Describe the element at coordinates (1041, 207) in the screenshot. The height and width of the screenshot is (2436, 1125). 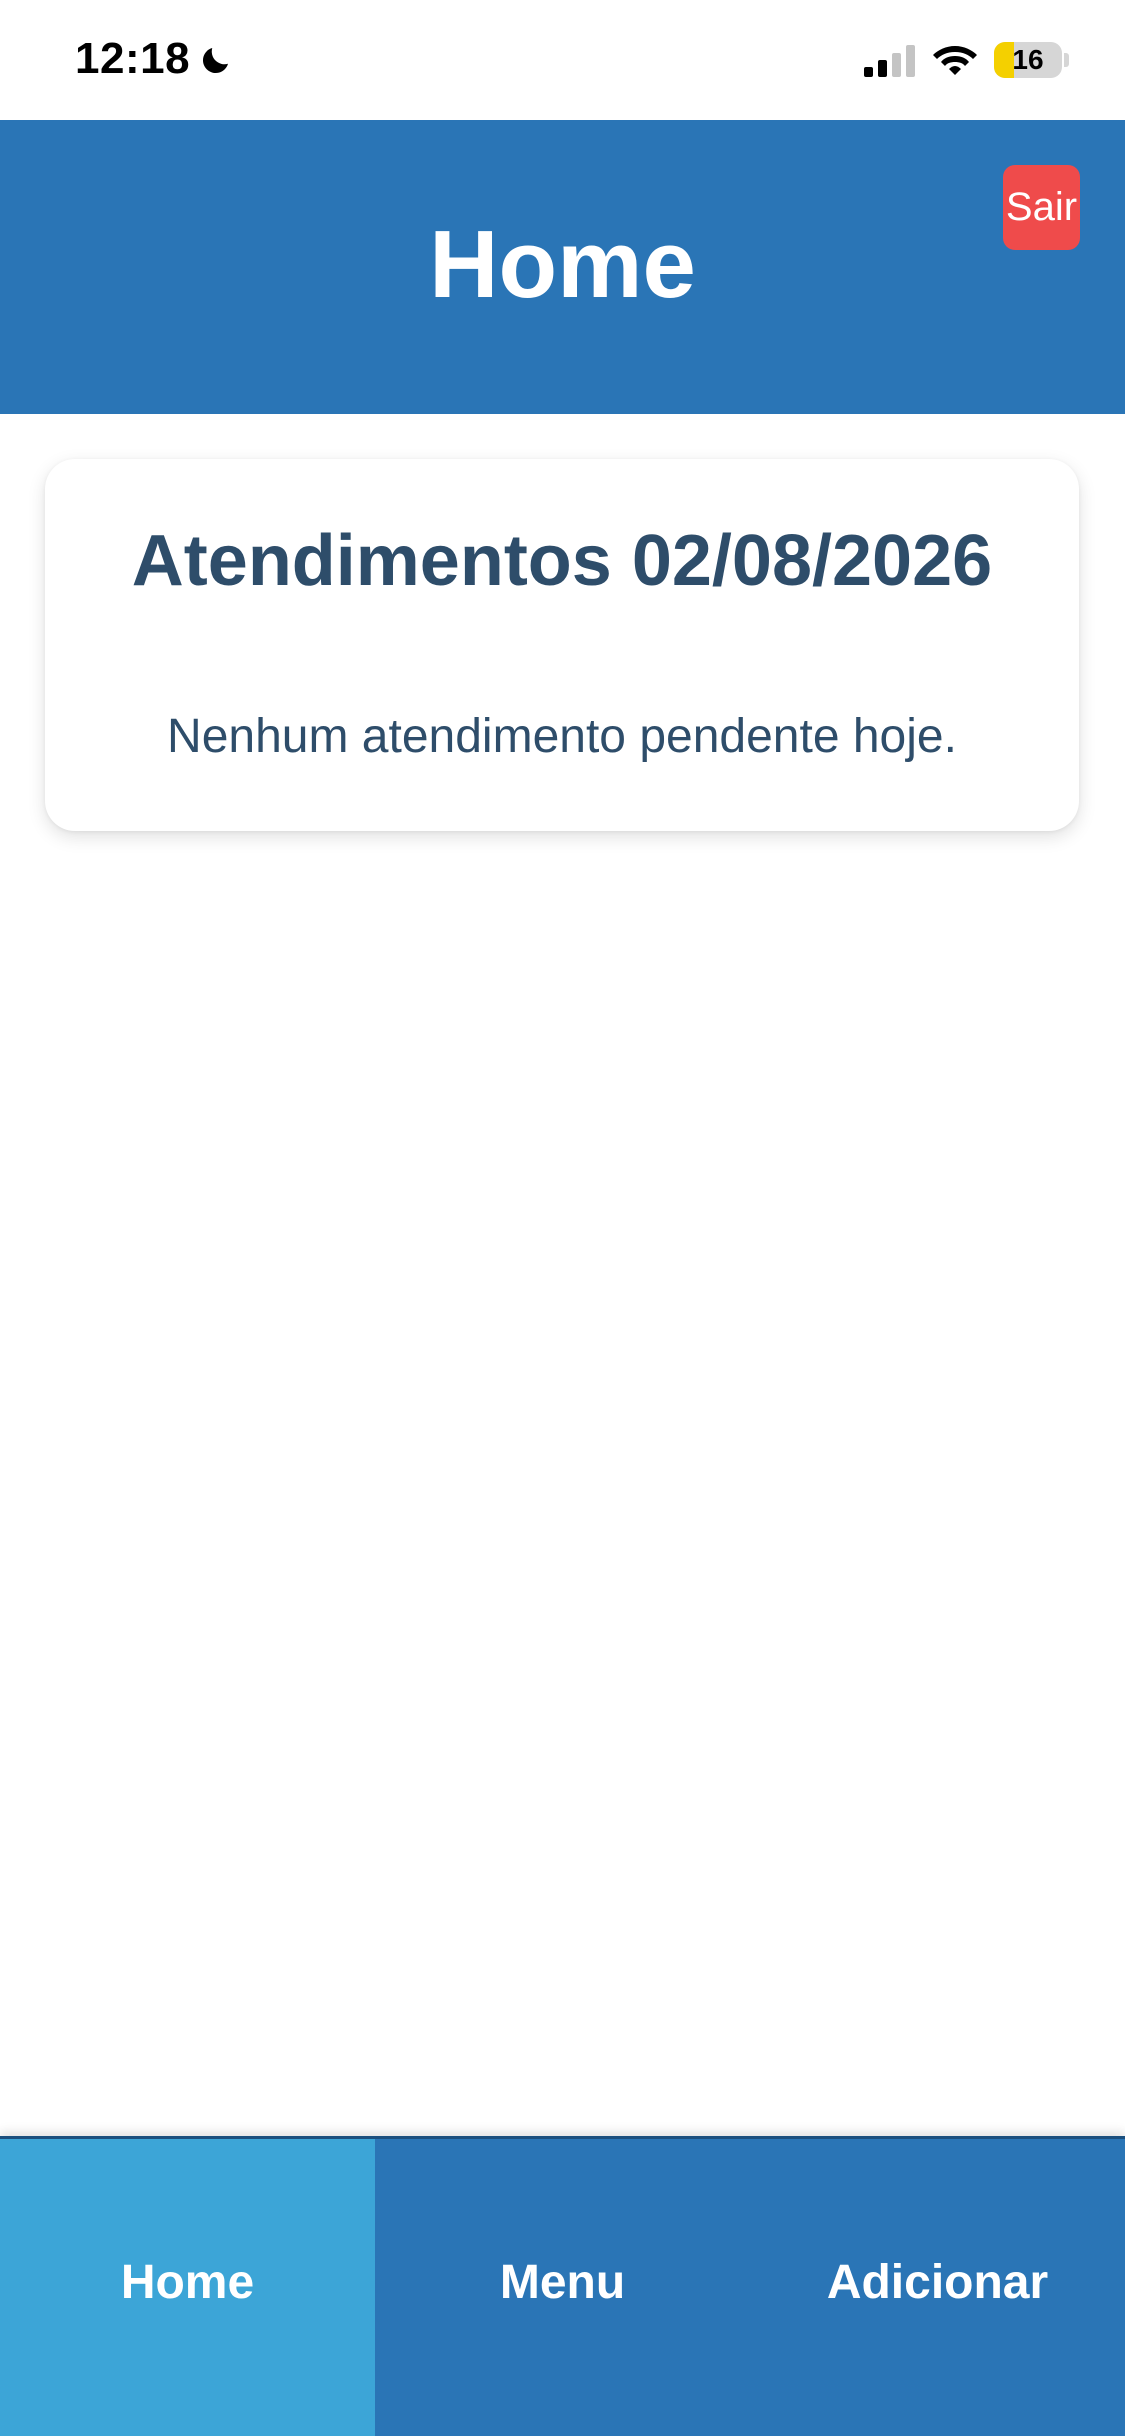
I see `logout-button: Sair` at that location.